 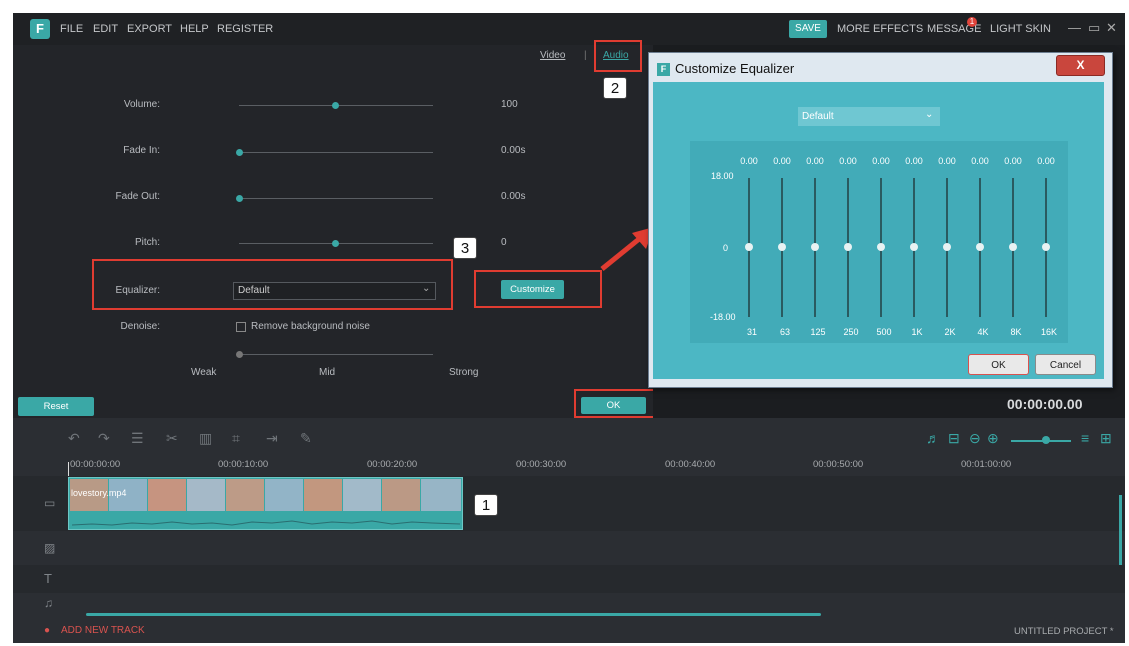 What do you see at coordinates (335, 243) in the screenshot?
I see `pitch-slider-handle` at bounding box center [335, 243].